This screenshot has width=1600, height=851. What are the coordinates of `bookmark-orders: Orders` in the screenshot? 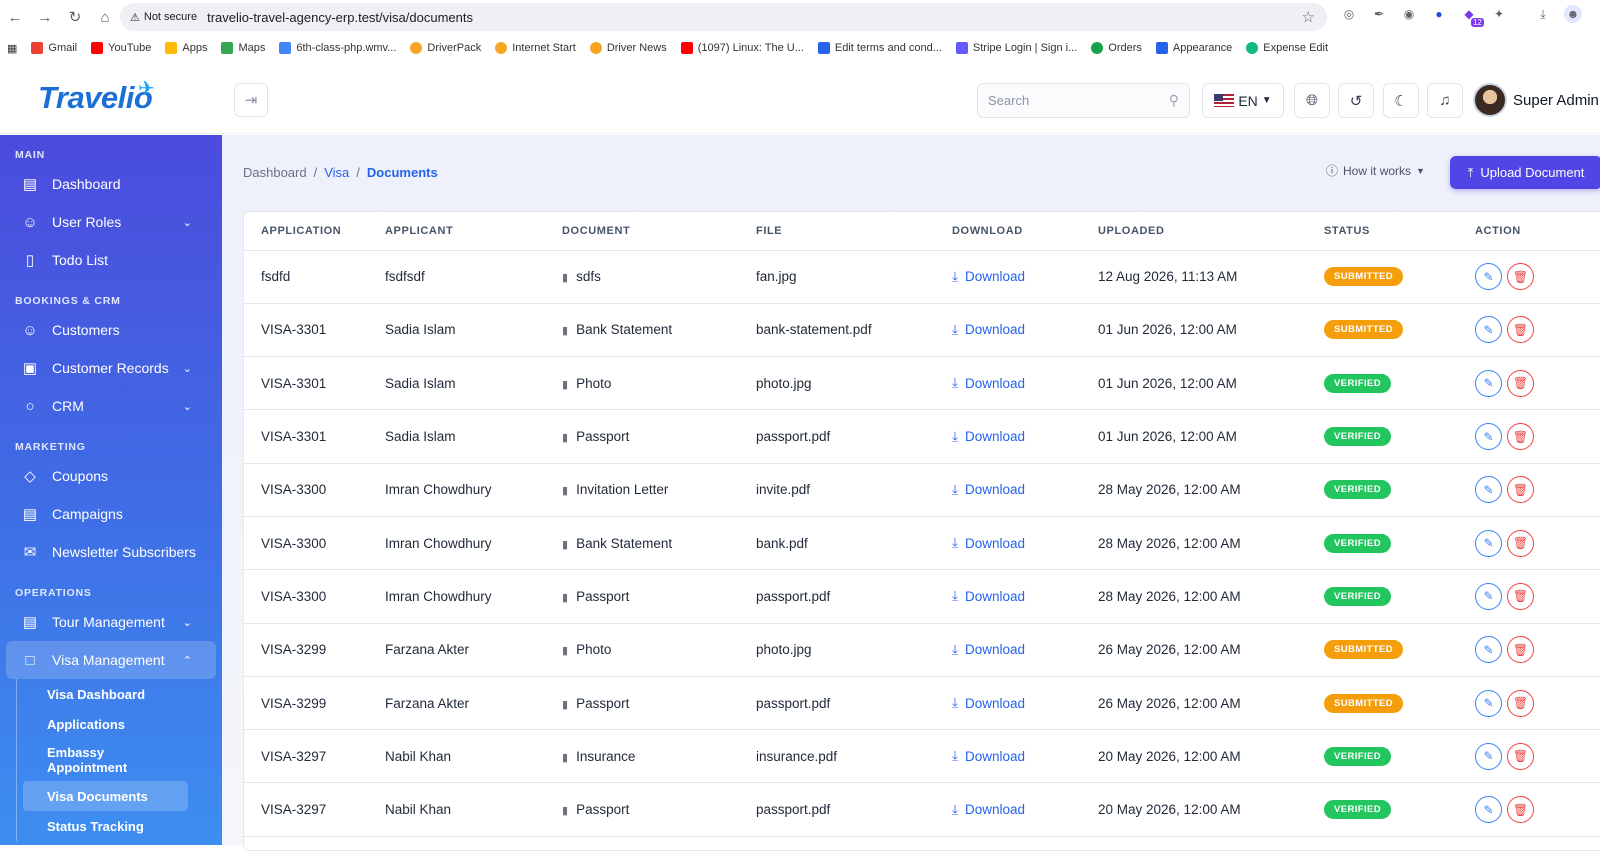 It's located at (1116, 48).